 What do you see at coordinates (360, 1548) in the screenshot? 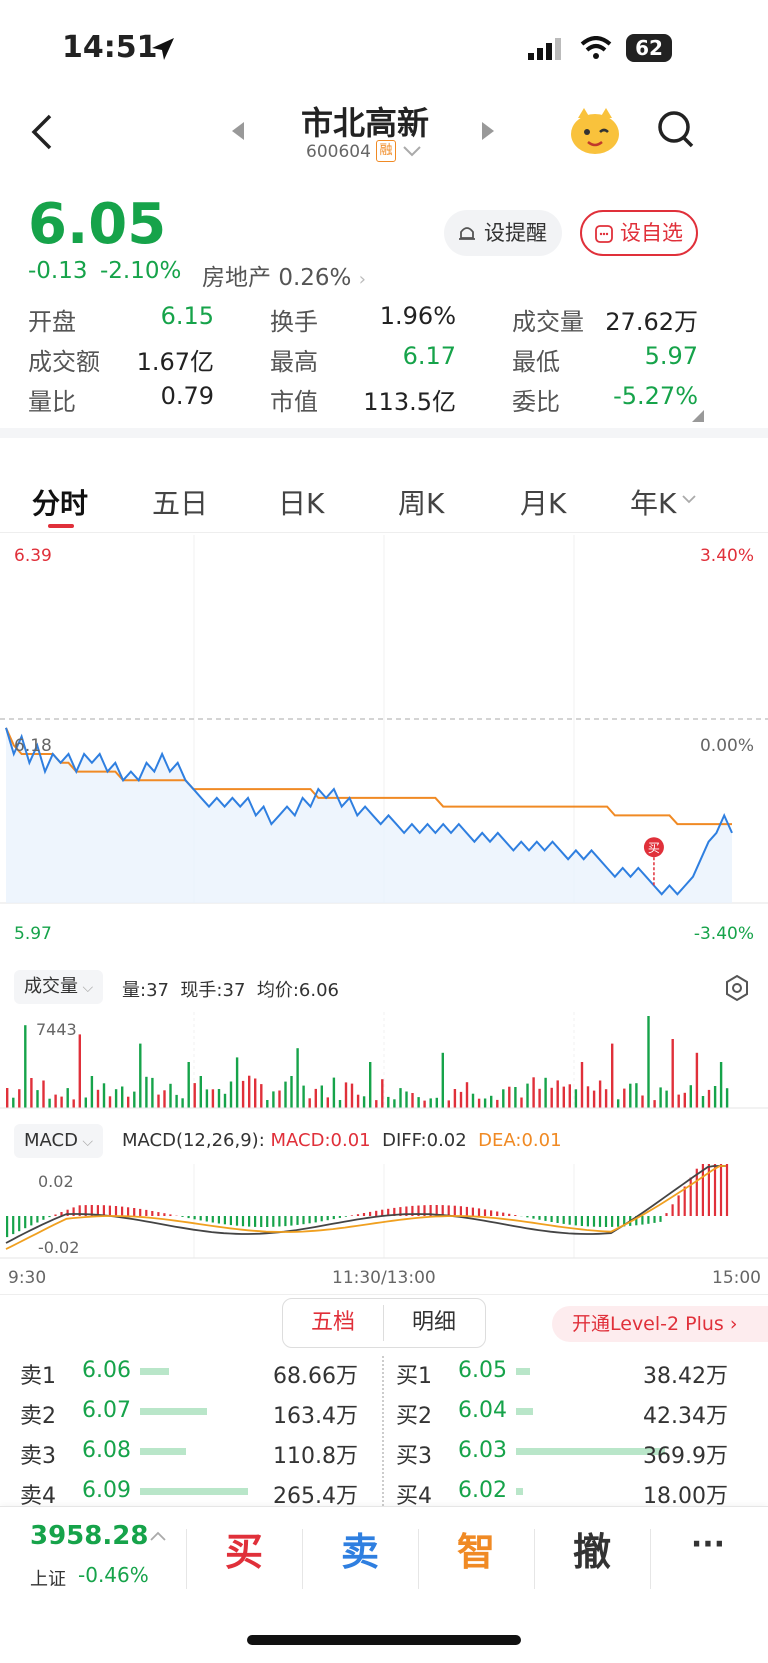
I see `sell-button: 卖` at bounding box center [360, 1548].